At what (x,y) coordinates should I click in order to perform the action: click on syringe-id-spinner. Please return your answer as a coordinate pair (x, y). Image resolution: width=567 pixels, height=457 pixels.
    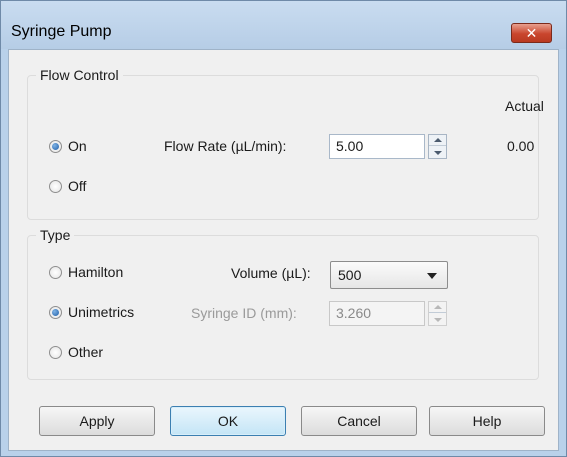
    Looking at the image, I should click on (437, 313).